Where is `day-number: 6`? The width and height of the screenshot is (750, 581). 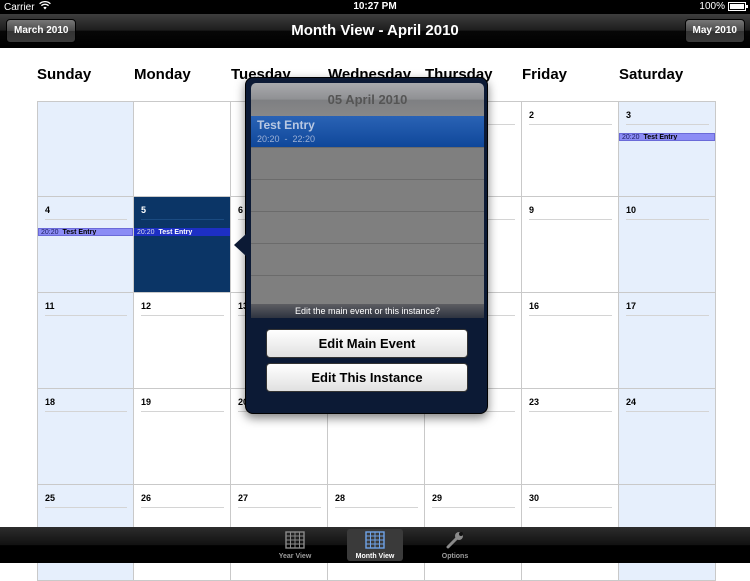
day-number: 6 is located at coordinates (241, 210).